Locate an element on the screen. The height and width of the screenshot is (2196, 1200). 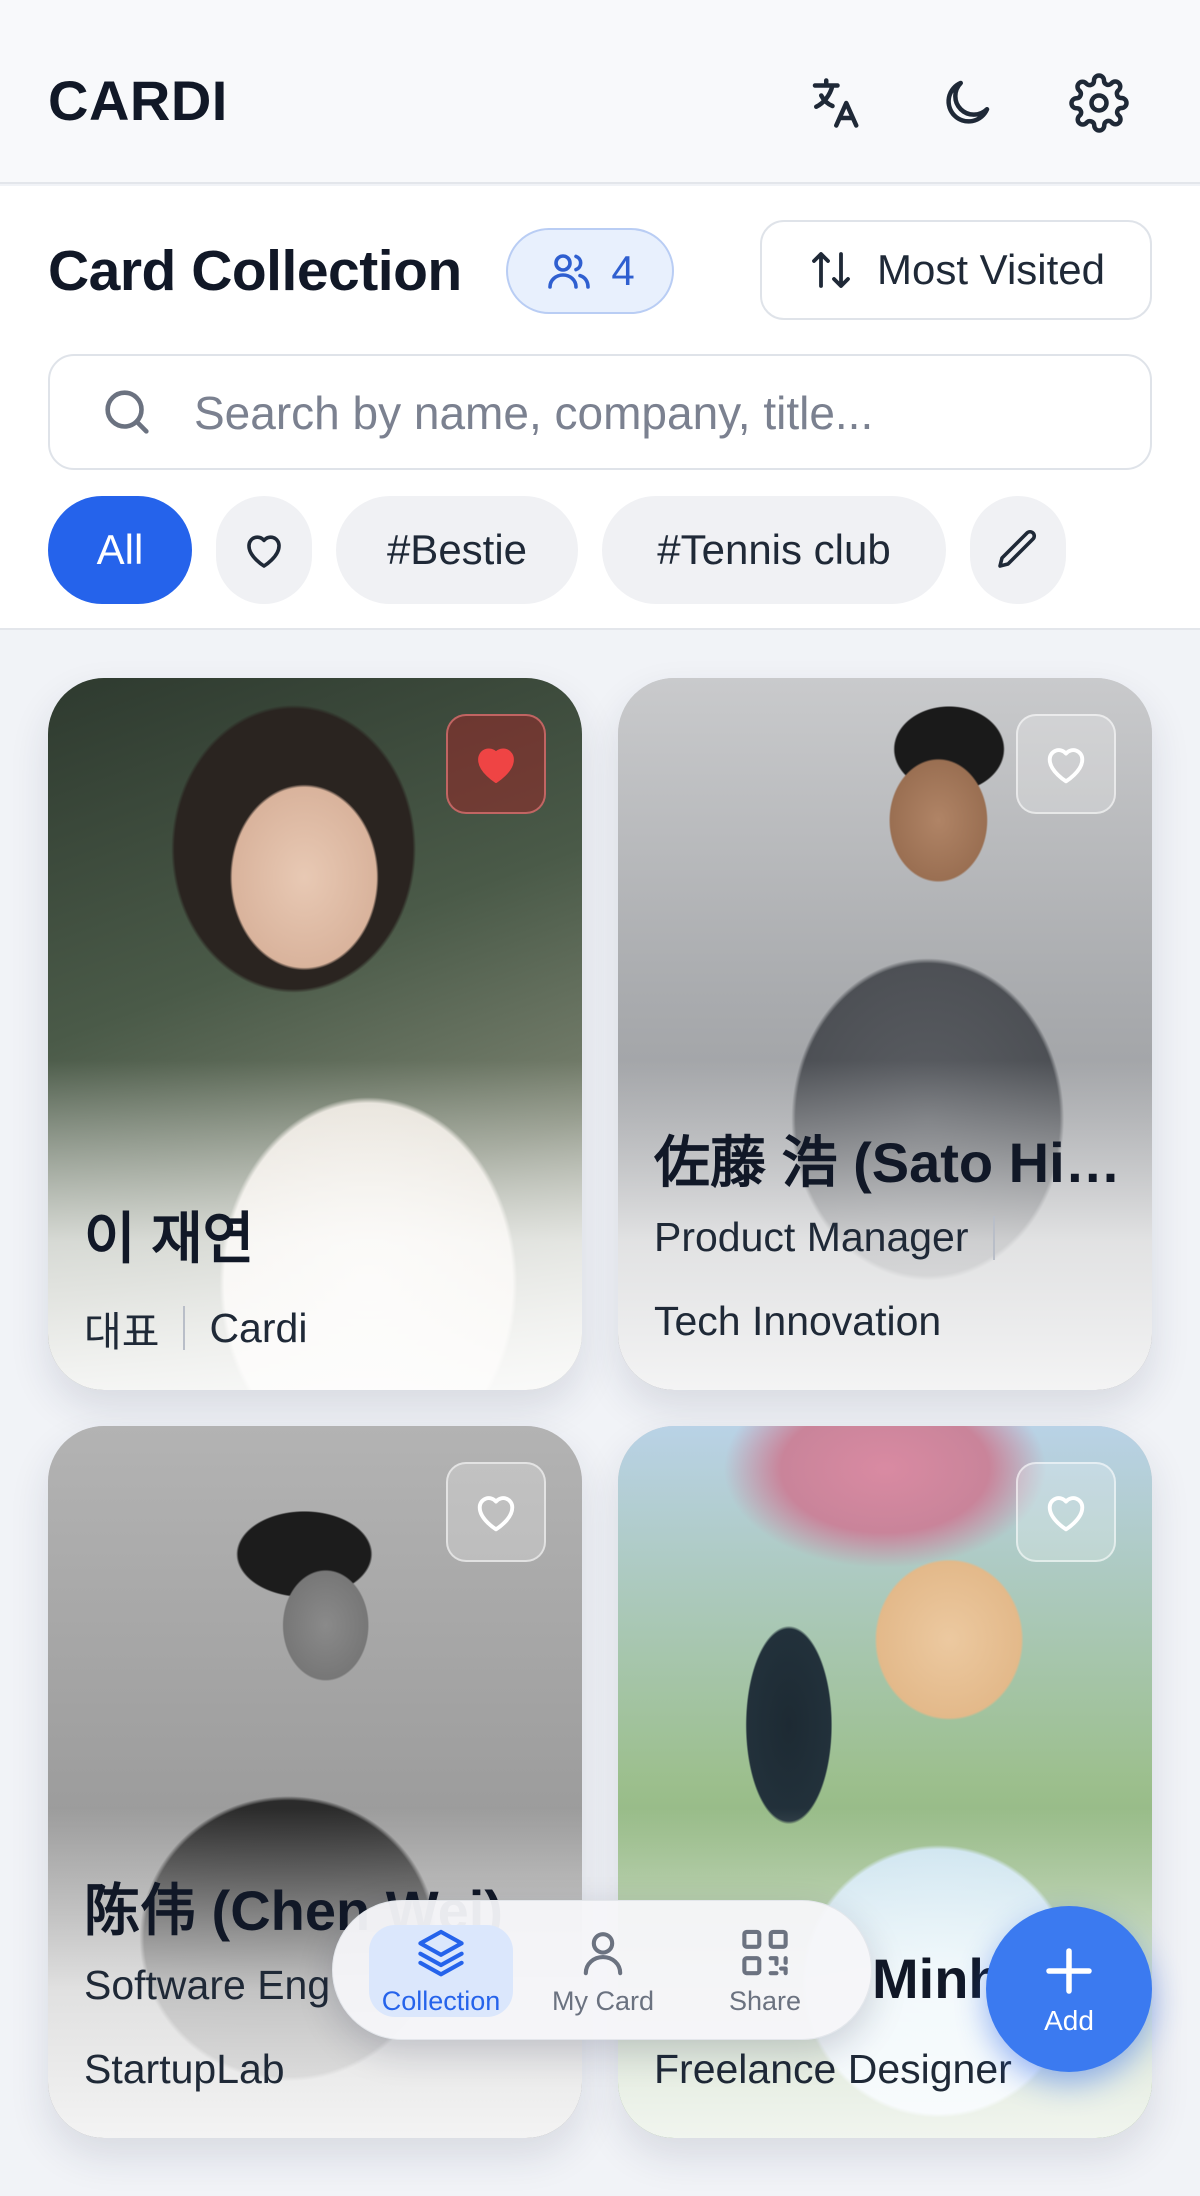
layers-icon is located at coordinates (441, 1953).